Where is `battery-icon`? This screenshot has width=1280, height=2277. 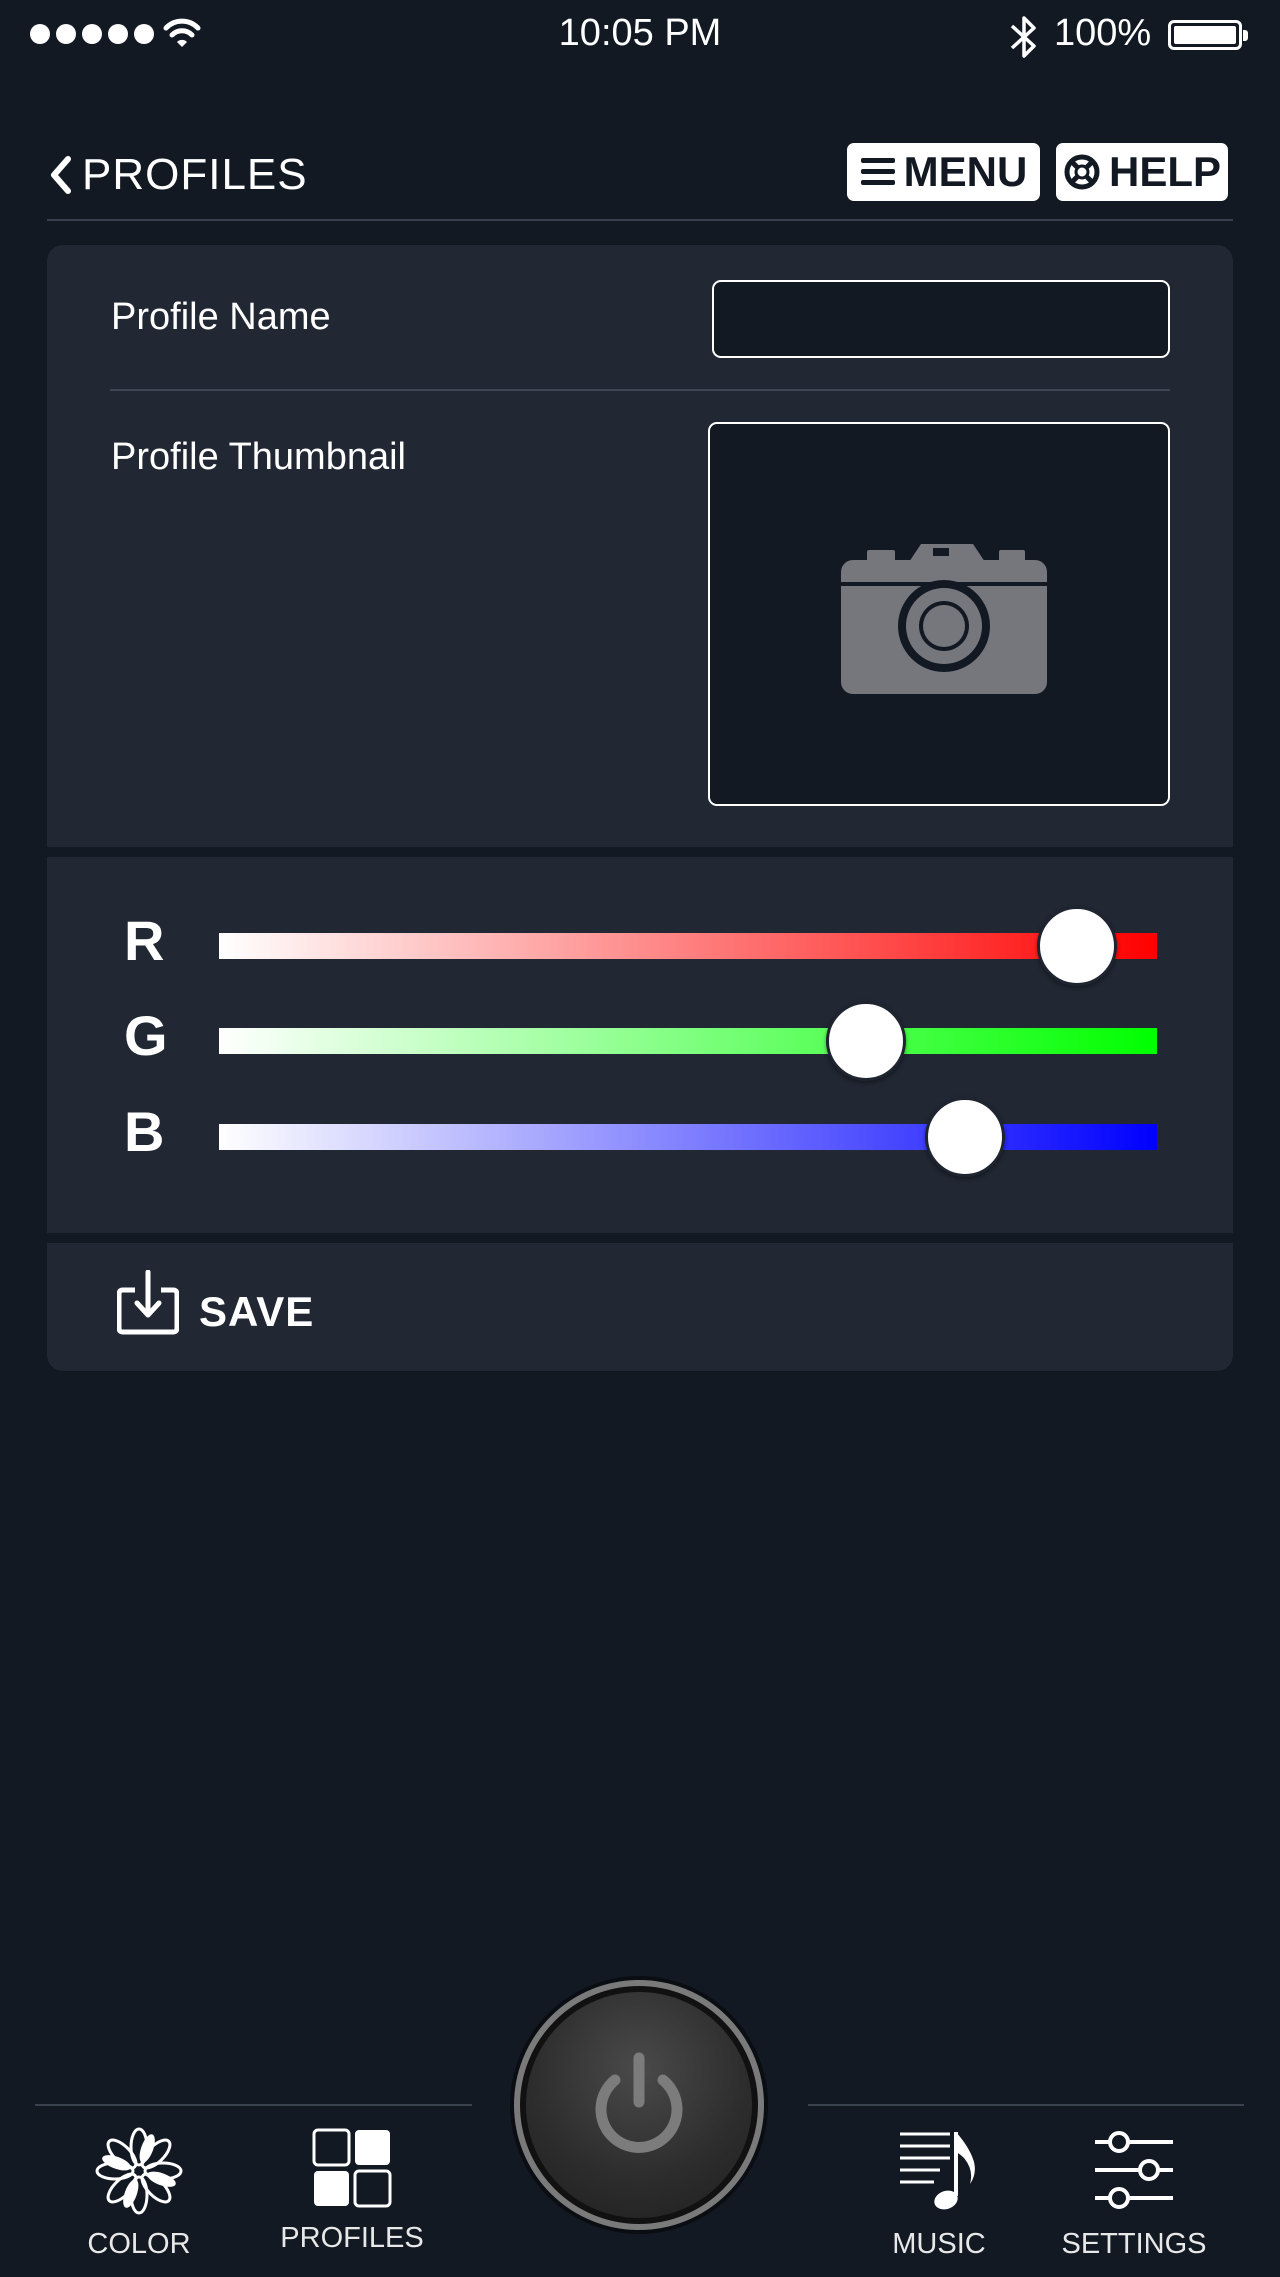
battery-icon is located at coordinates (1208, 35).